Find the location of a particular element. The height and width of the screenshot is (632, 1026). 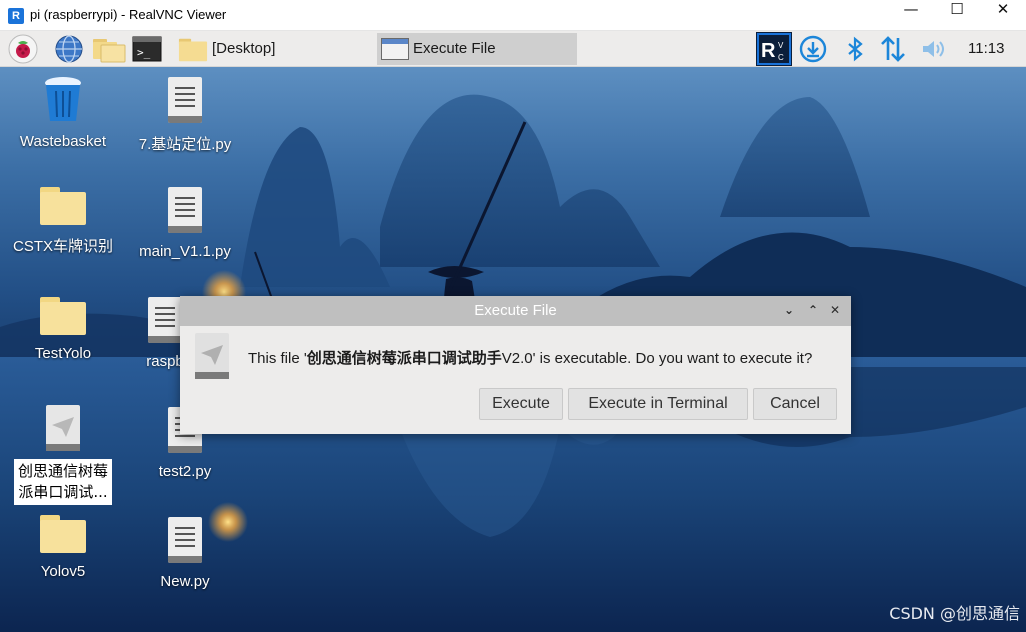

dialog-filename: 创思通信树莓派串口调试助手 is located at coordinates (404, 358).